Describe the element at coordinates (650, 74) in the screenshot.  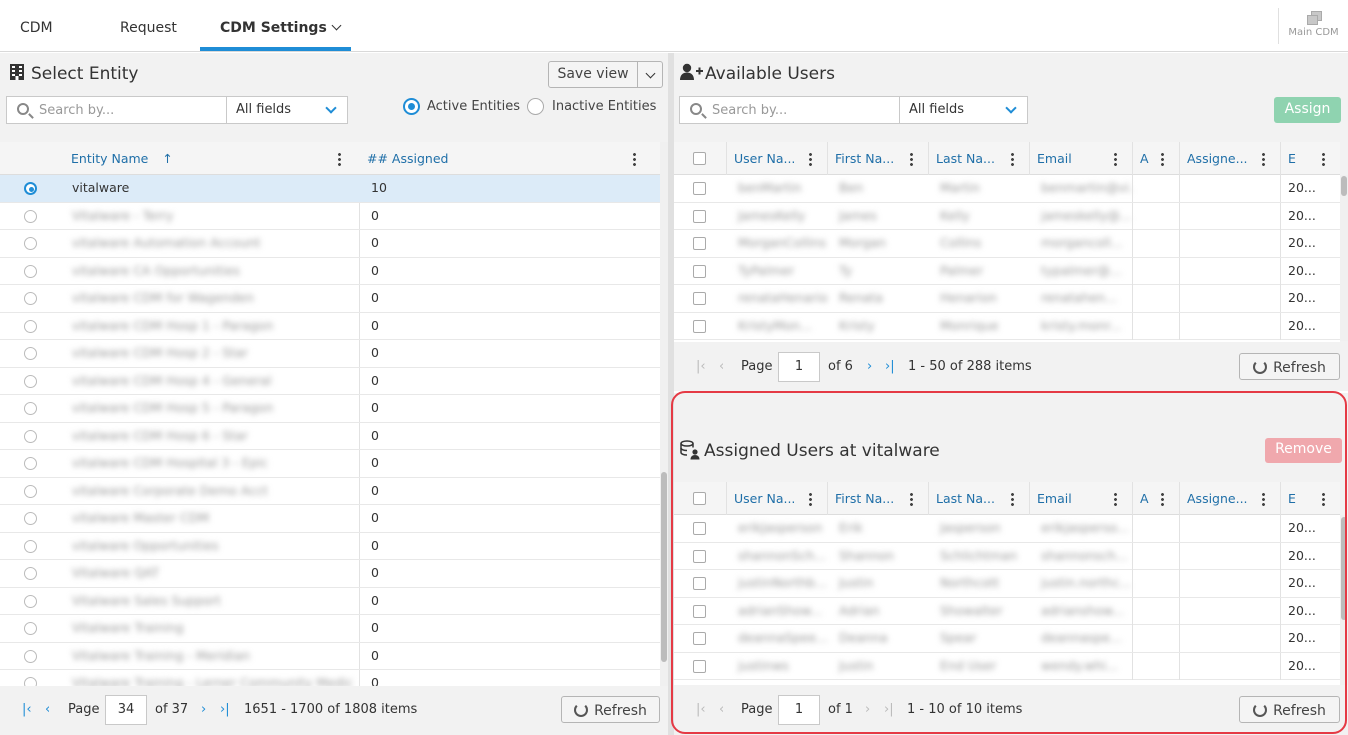
I see `save-view-dropdown` at that location.